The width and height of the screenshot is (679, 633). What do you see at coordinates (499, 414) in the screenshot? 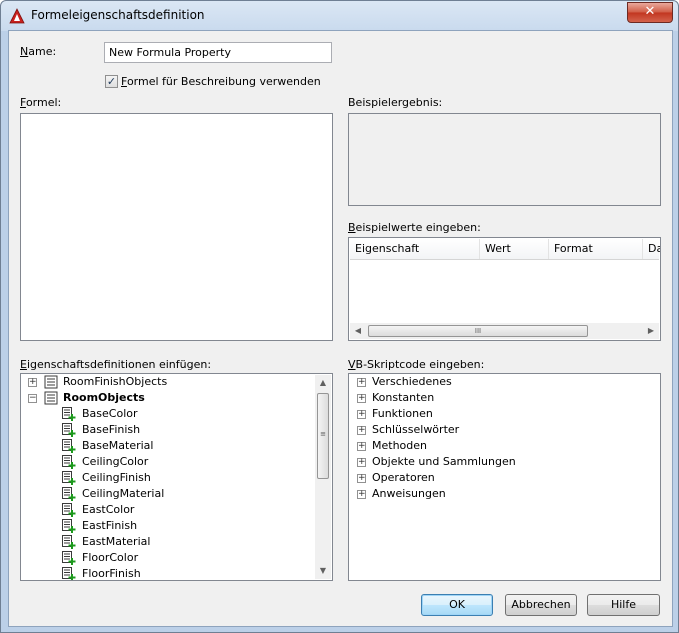
I see `vb-category-item: + Funktionen` at bounding box center [499, 414].